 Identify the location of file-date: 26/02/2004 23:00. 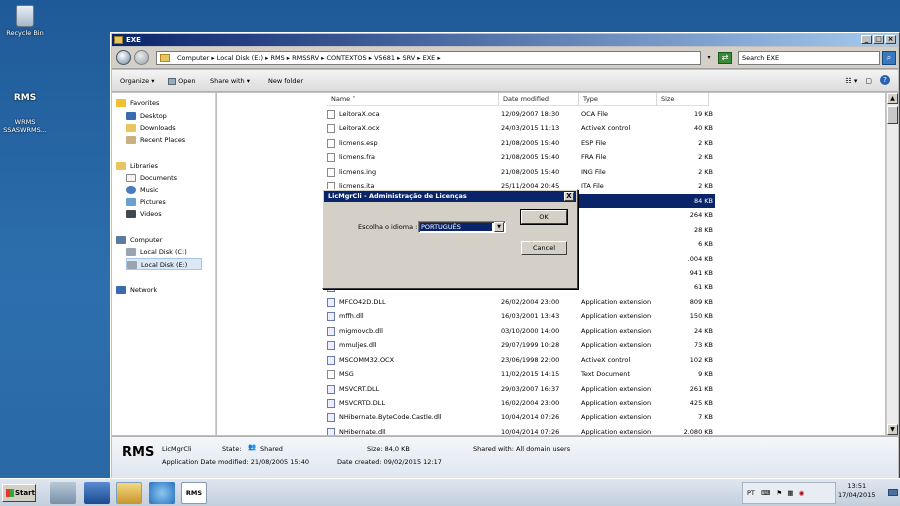
(530, 301).